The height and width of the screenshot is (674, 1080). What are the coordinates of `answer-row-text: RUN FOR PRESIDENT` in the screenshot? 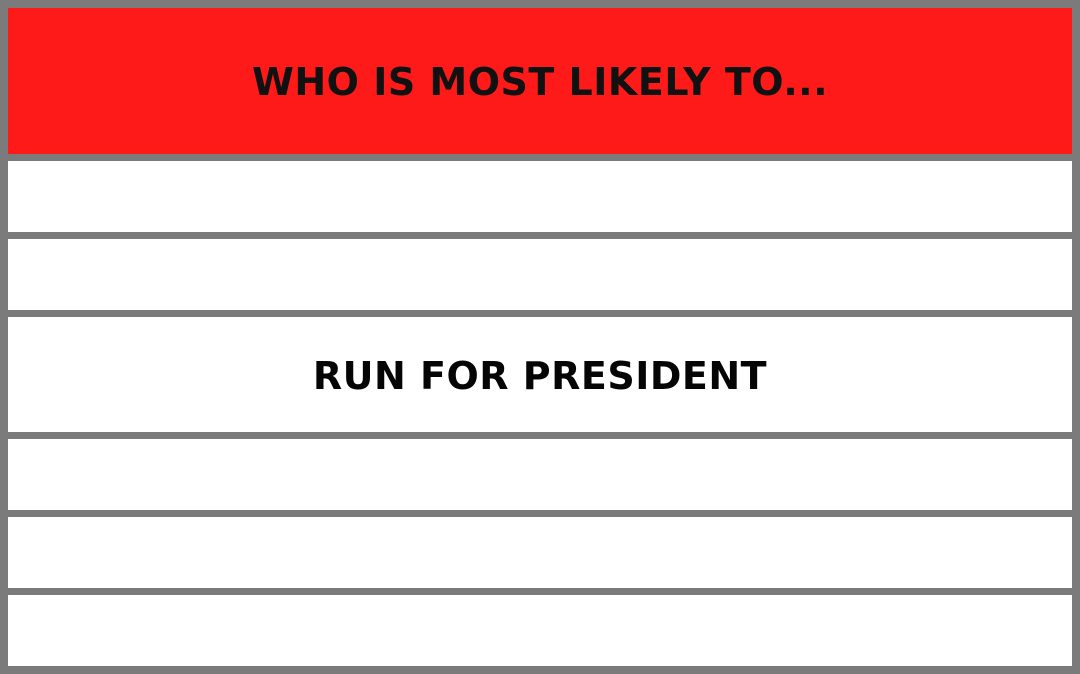 It's located at (540, 375).